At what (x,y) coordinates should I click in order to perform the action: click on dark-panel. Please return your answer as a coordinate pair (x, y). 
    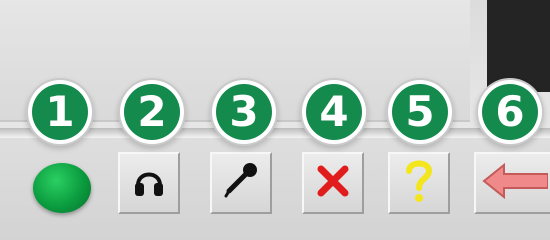
    Looking at the image, I should click on (518, 46).